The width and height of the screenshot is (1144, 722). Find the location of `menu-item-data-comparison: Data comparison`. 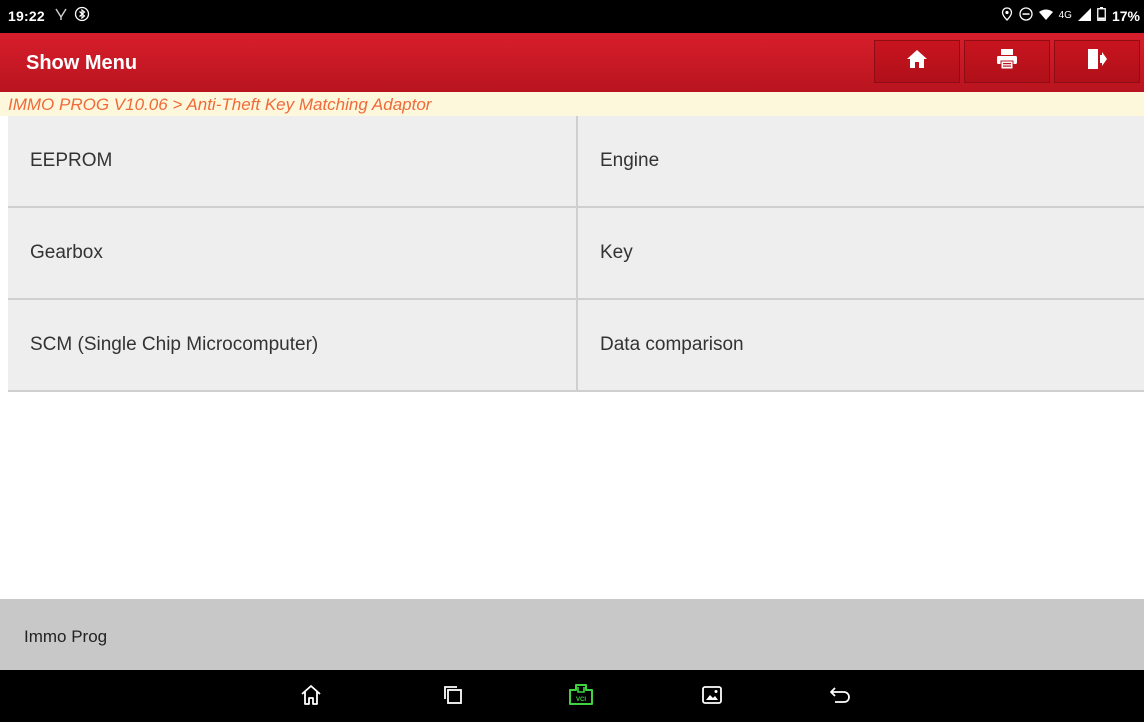

menu-item-data-comparison: Data comparison is located at coordinates (861, 345).